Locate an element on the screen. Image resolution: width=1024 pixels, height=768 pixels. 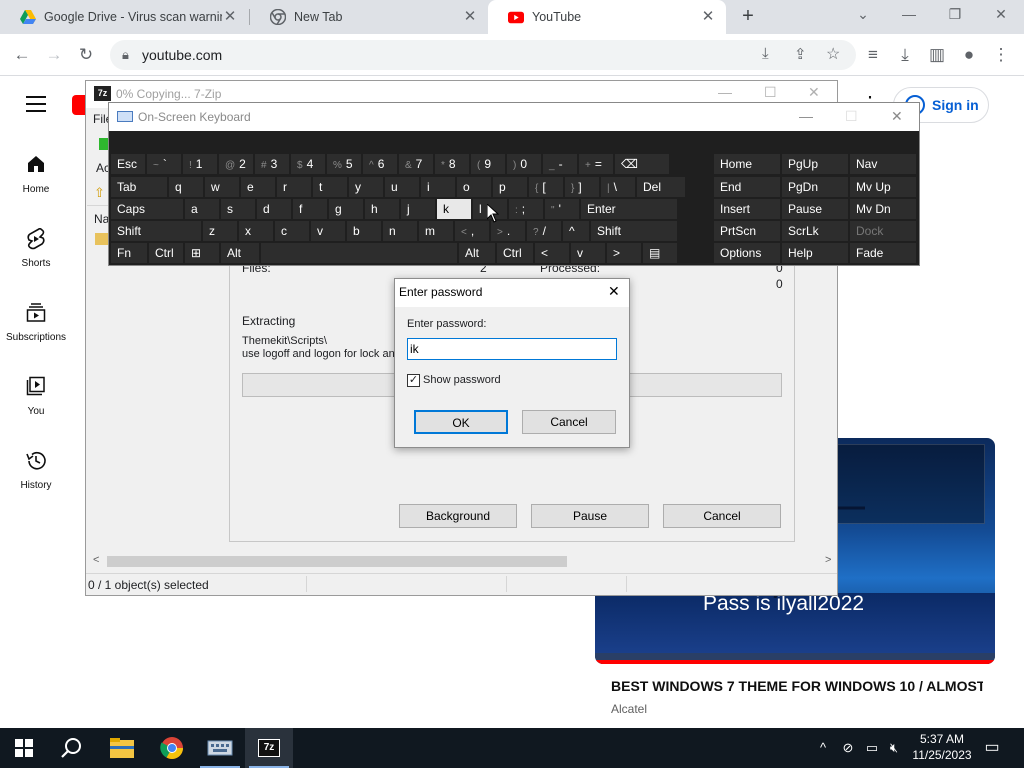
hamburger-menu-icon is located at coordinates (36, 104).